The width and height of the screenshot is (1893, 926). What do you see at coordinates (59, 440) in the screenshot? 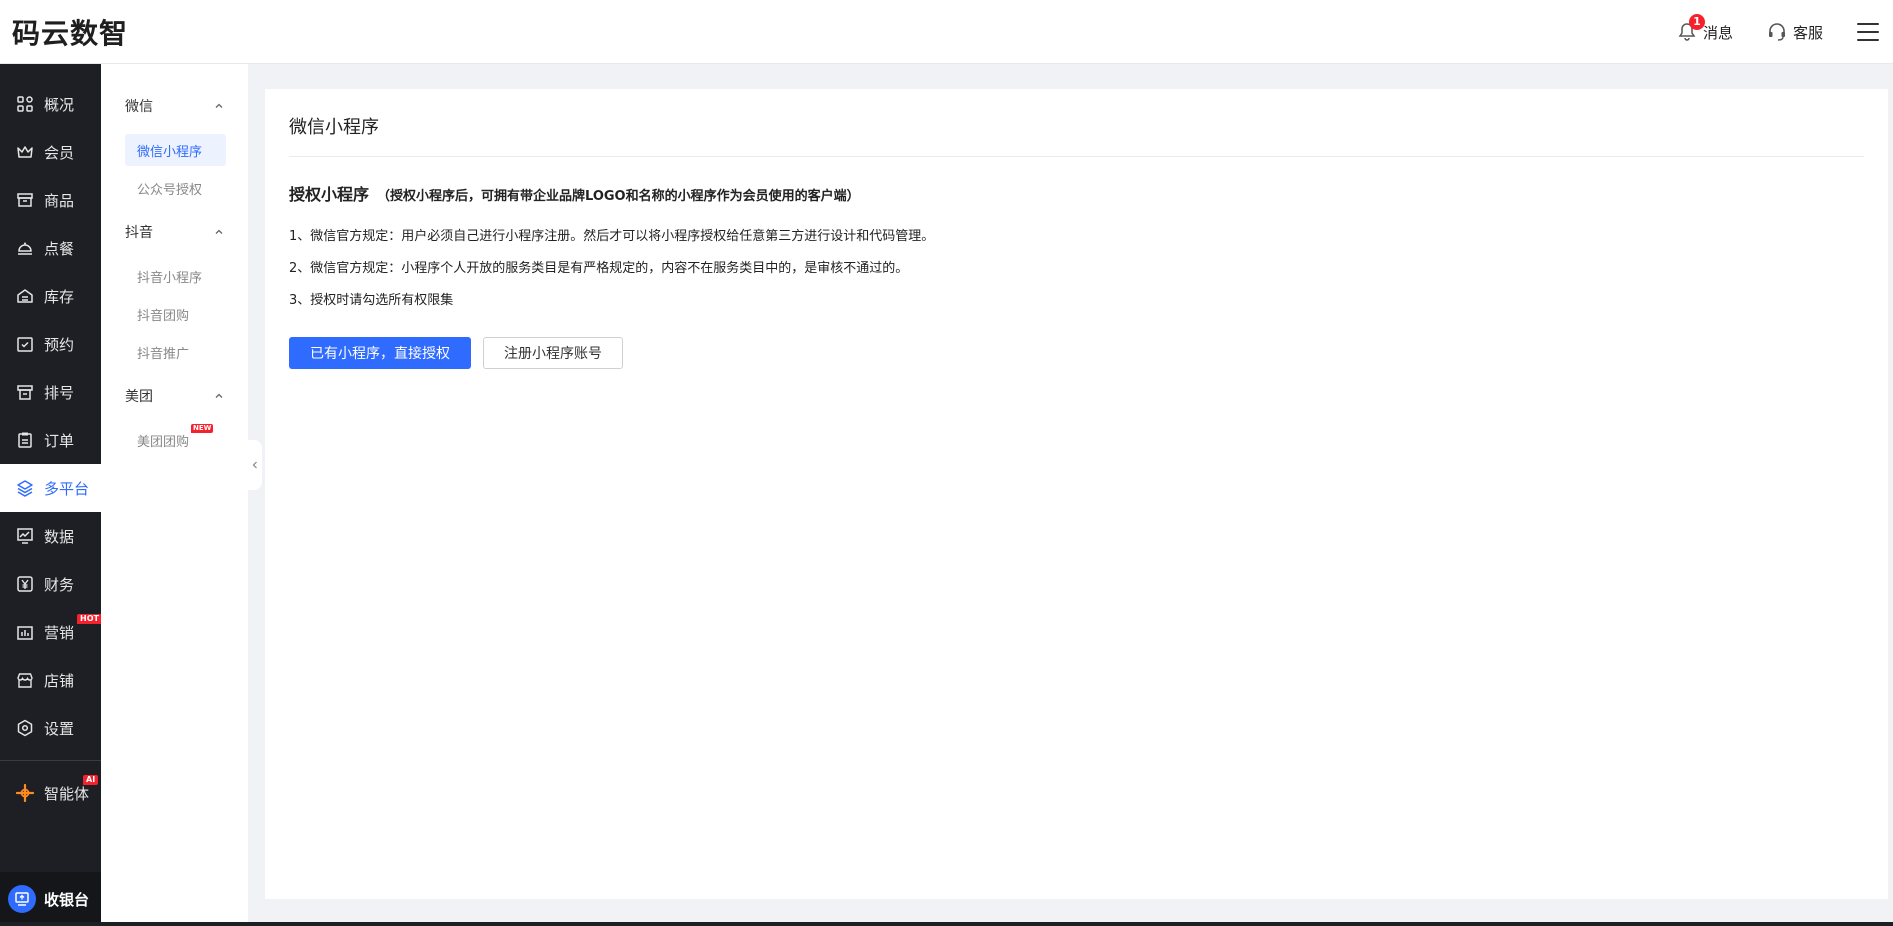
I see `nav-label: 订单` at bounding box center [59, 440].